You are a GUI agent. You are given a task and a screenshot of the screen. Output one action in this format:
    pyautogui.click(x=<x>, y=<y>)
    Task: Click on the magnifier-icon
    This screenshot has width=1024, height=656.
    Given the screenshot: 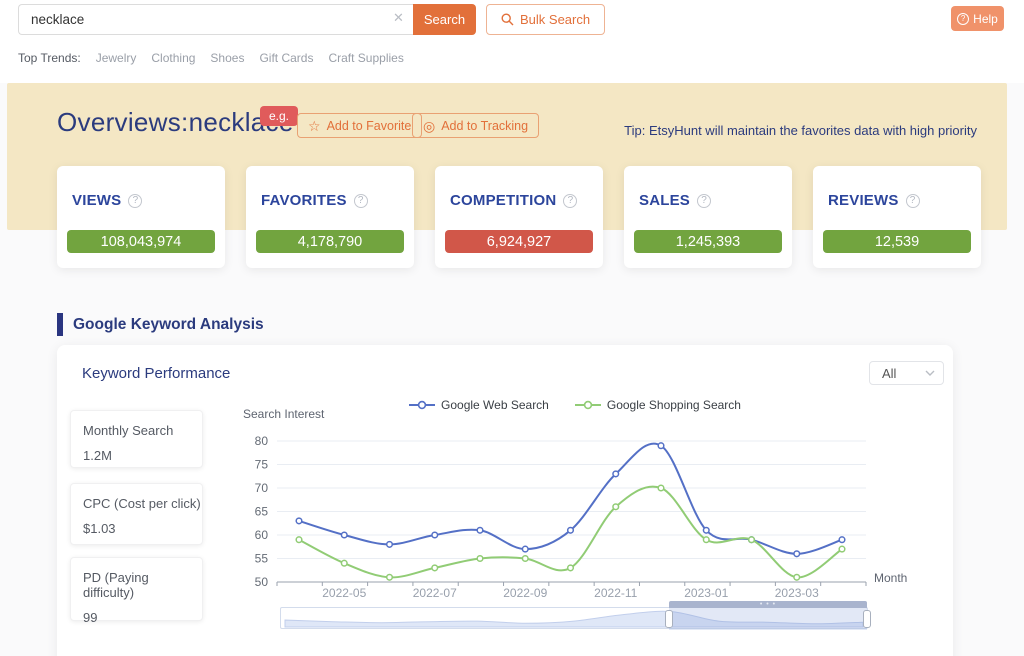 What is the action you would take?
    pyautogui.click(x=507, y=19)
    